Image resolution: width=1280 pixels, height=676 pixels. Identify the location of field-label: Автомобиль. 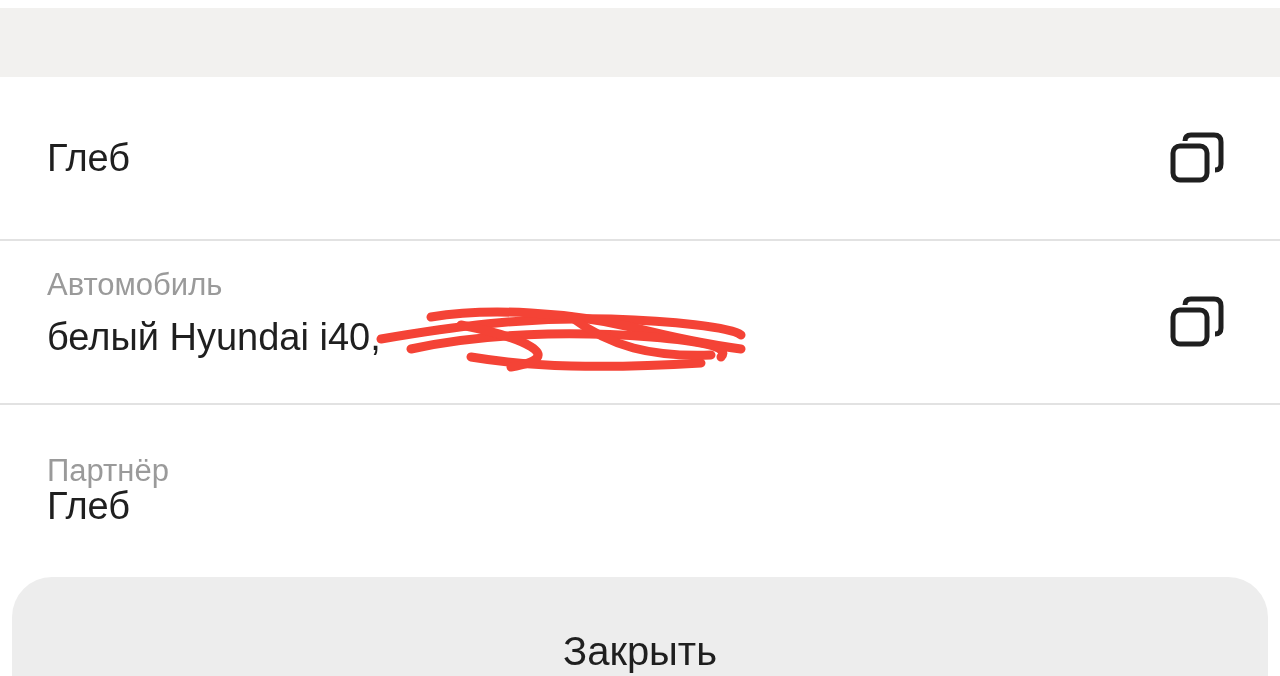
(135, 285).